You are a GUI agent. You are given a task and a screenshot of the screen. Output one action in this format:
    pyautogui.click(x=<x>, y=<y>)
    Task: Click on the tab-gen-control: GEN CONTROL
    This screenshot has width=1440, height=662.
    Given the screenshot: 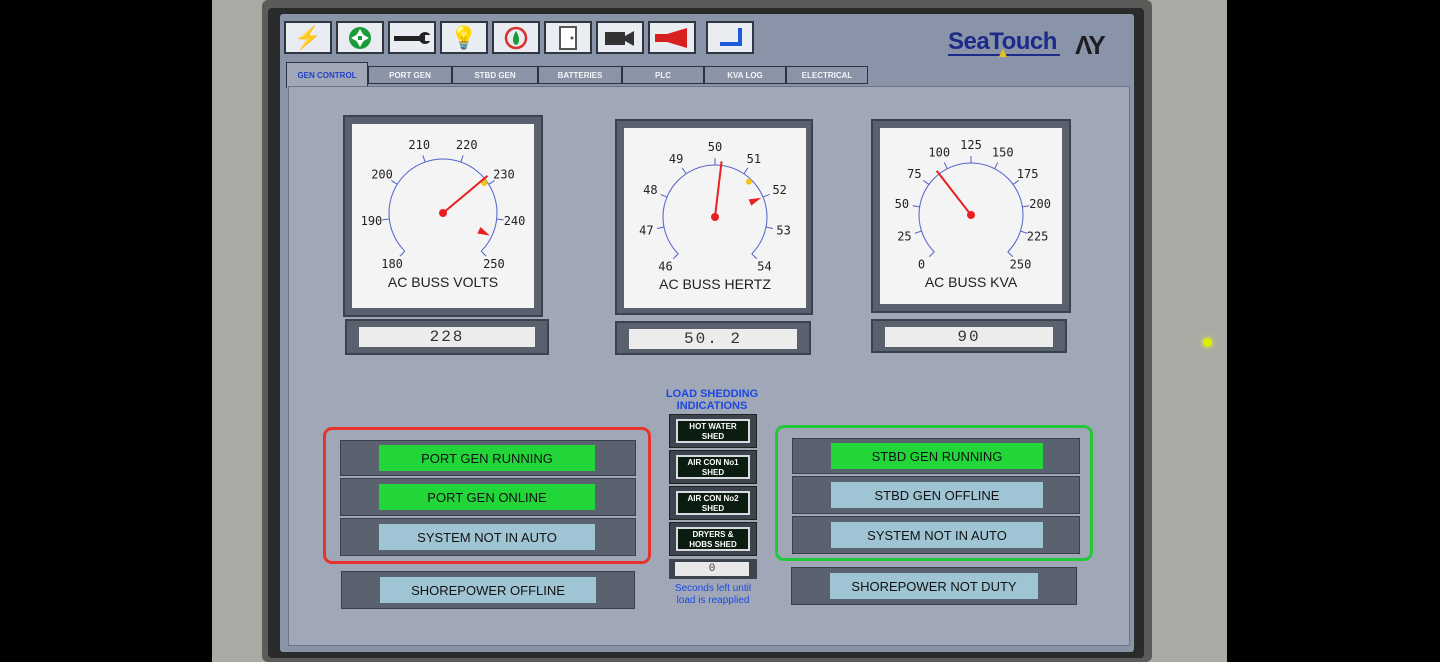 What is the action you would take?
    pyautogui.click(x=327, y=75)
    